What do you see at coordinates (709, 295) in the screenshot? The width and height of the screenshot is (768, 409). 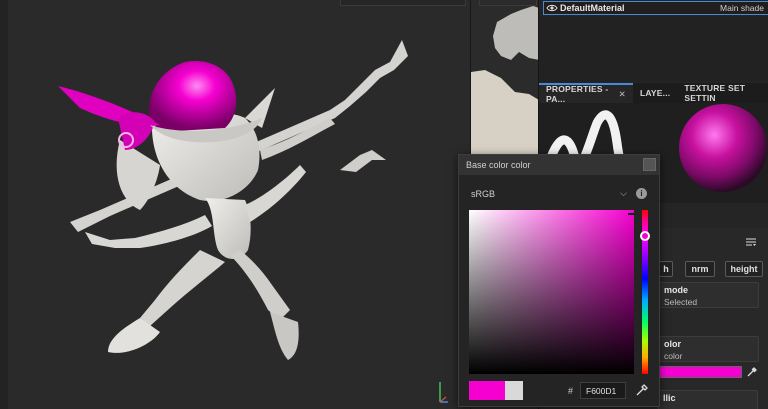 I see `mode-field: mode Selected` at bounding box center [709, 295].